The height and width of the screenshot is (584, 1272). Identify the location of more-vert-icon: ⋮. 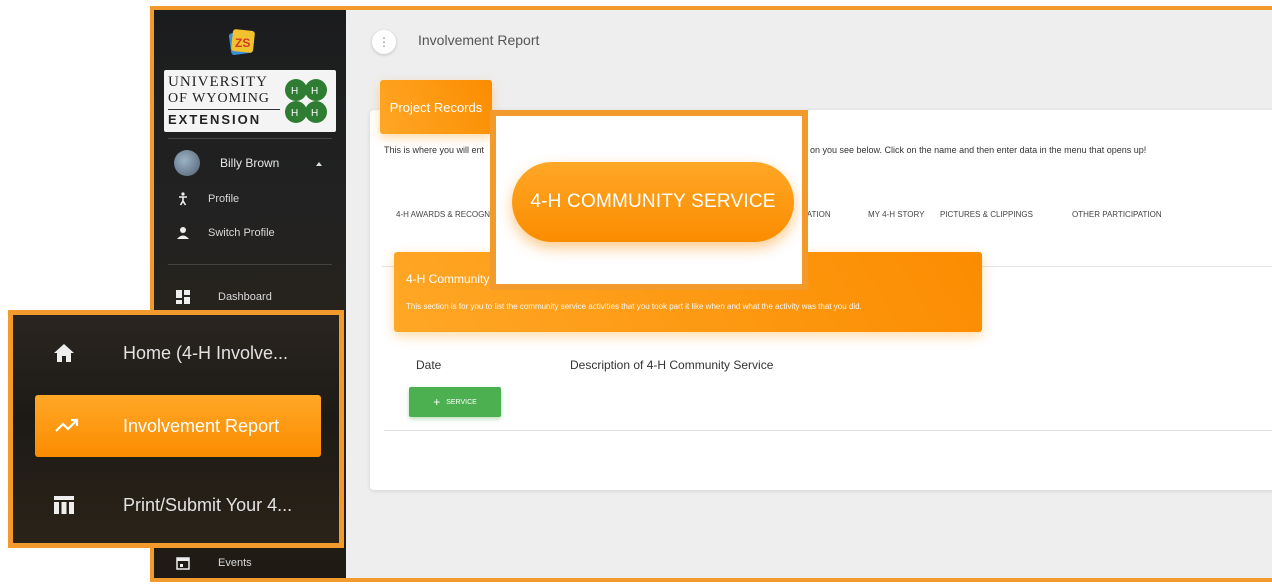
(384, 42).